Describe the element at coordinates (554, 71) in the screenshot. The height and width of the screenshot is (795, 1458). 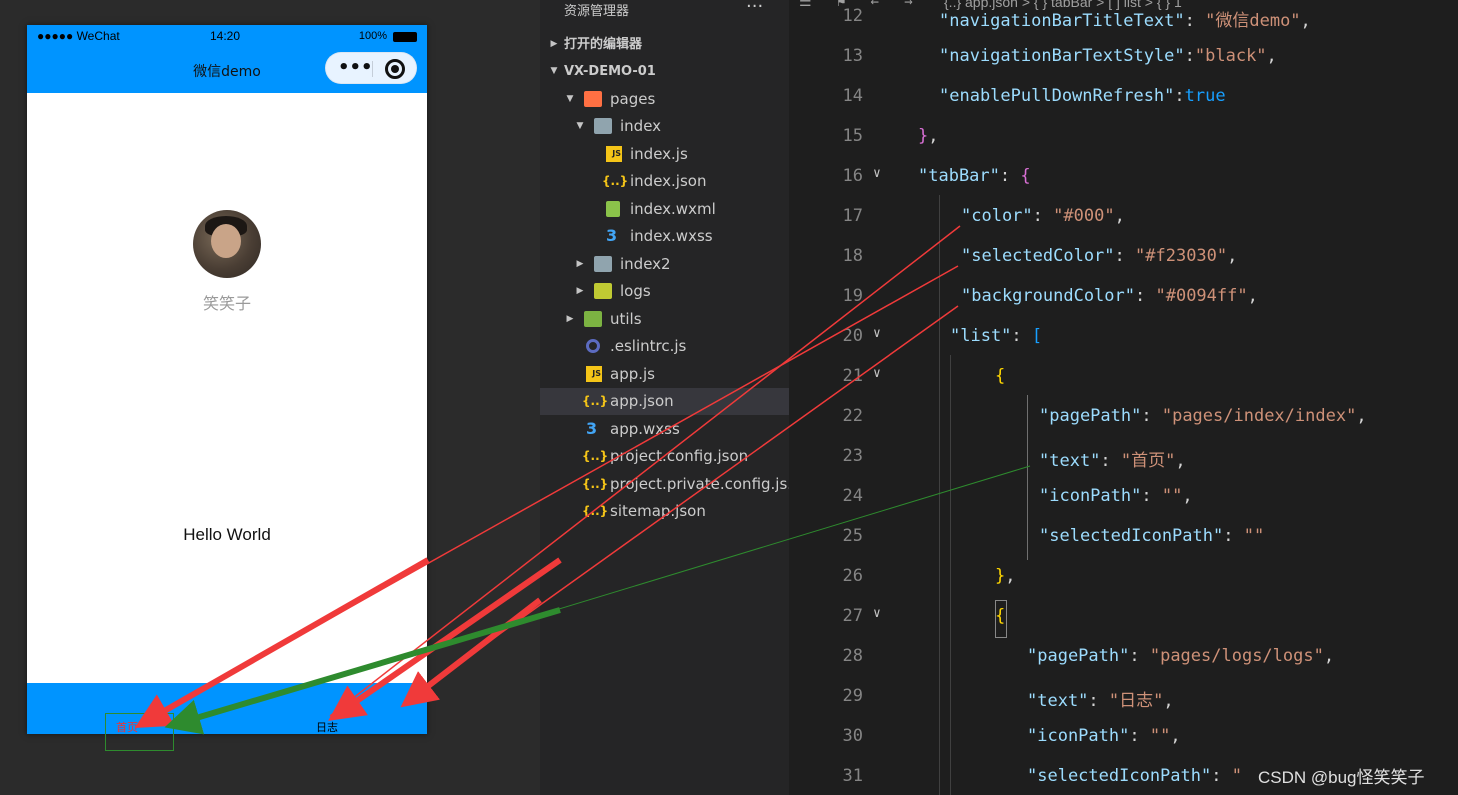
I see `chevron-down-icon: ▼` at that location.